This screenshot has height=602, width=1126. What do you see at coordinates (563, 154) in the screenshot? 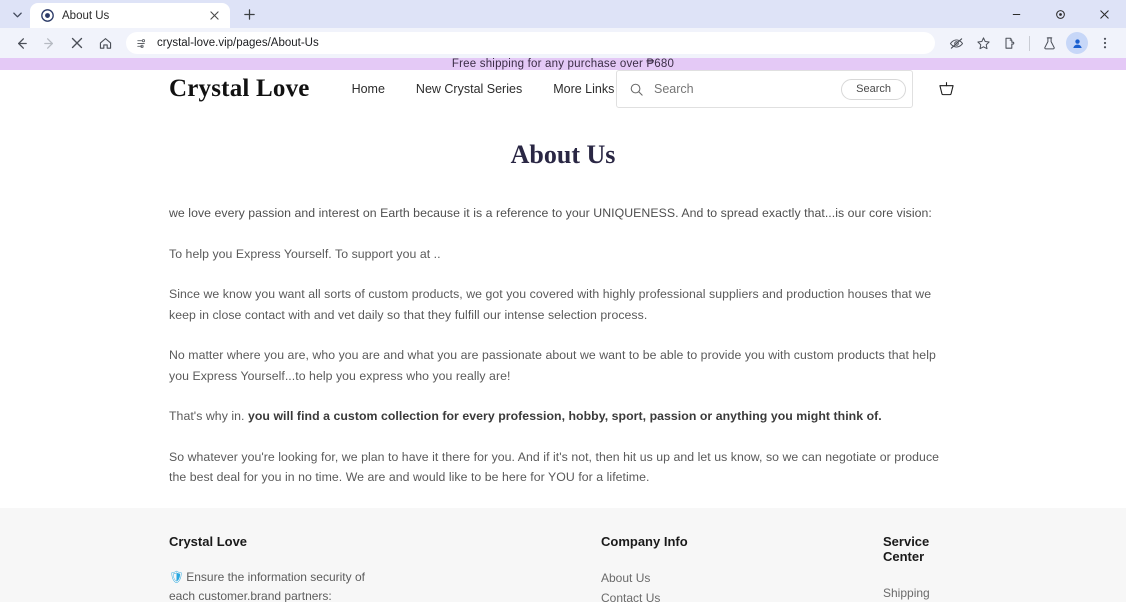
I see `page-title: About Us` at bounding box center [563, 154].